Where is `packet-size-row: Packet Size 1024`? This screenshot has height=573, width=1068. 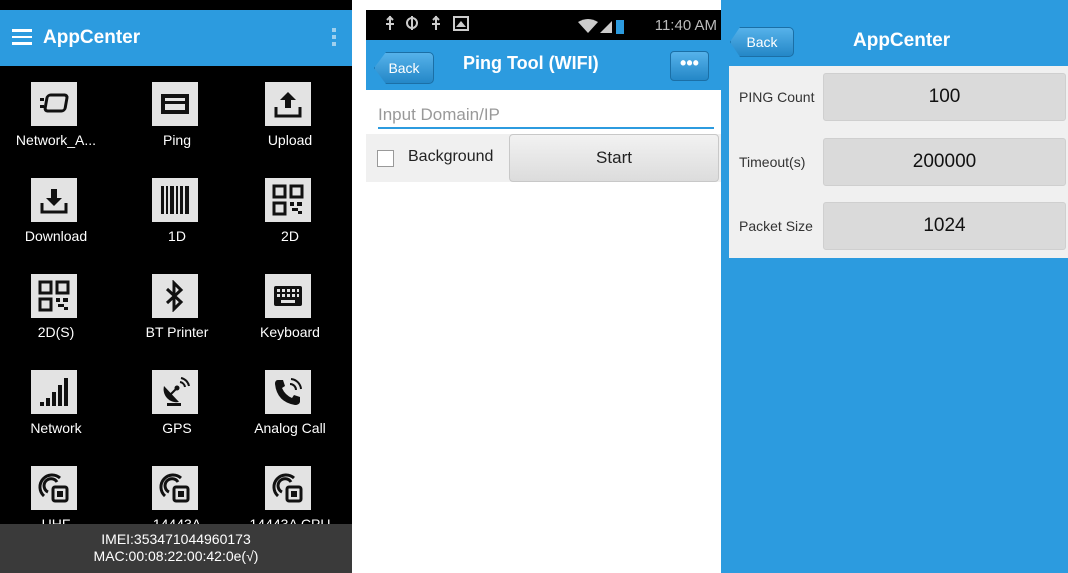 packet-size-row: Packet Size 1024 is located at coordinates (898, 226).